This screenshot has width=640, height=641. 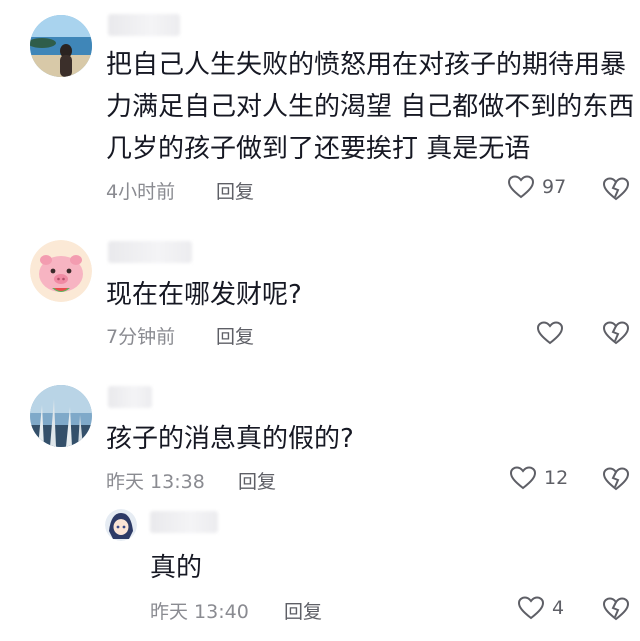 I want to click on like-count: 4, so click(x=558, y=608).